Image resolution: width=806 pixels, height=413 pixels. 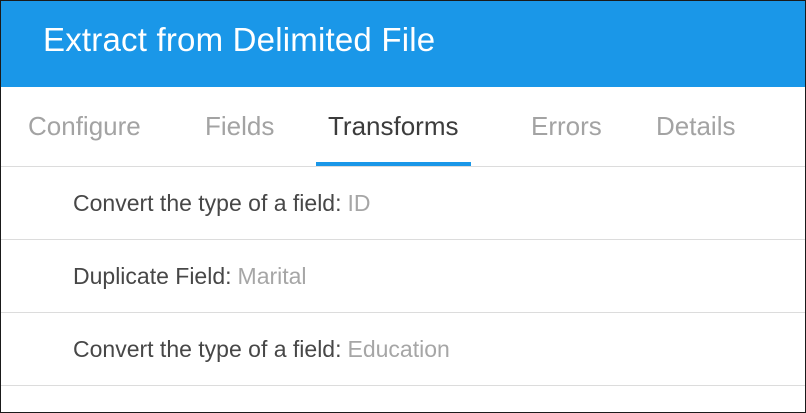 What do you see at coordinates (152, 275) in the screenshot?
I see `transform-type: Duplicate Field:` at bounding box center [152, 275].